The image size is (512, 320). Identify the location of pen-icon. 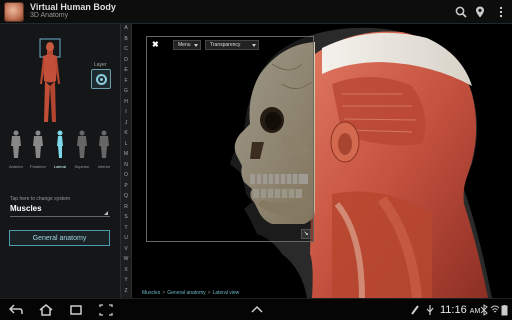
(415, 310).